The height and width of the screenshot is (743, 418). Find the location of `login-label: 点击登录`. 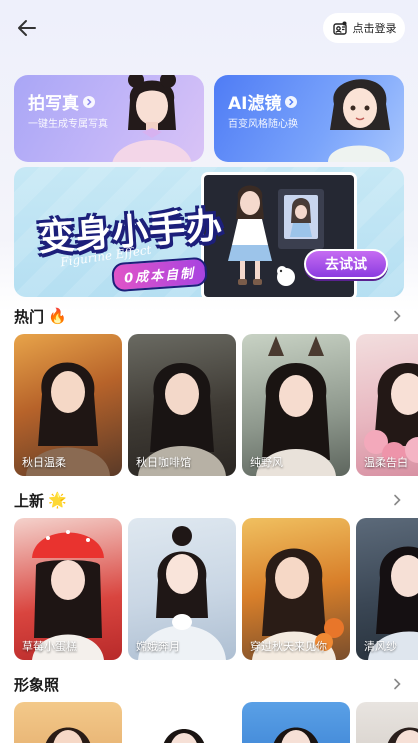

login-label: 点击登录 is located at coordinates (374, 28).